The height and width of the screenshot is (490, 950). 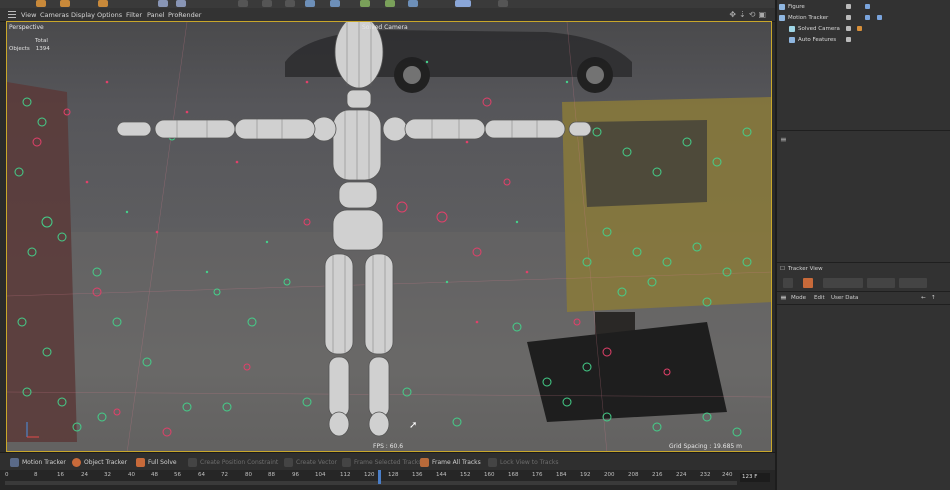 I want to click on tick-label: 184, so click(x=561, y=475).